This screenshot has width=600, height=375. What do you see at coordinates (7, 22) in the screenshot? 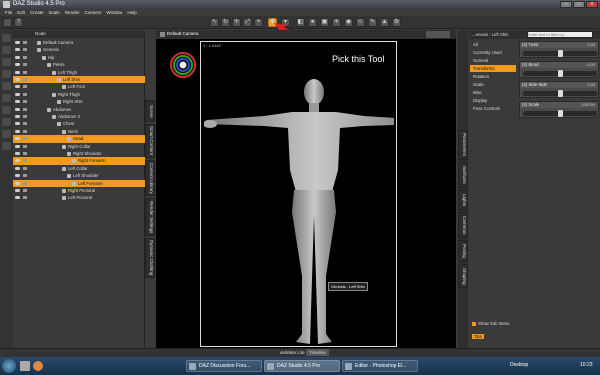
I see `new-file-icon` at bounding box center [7, 22].